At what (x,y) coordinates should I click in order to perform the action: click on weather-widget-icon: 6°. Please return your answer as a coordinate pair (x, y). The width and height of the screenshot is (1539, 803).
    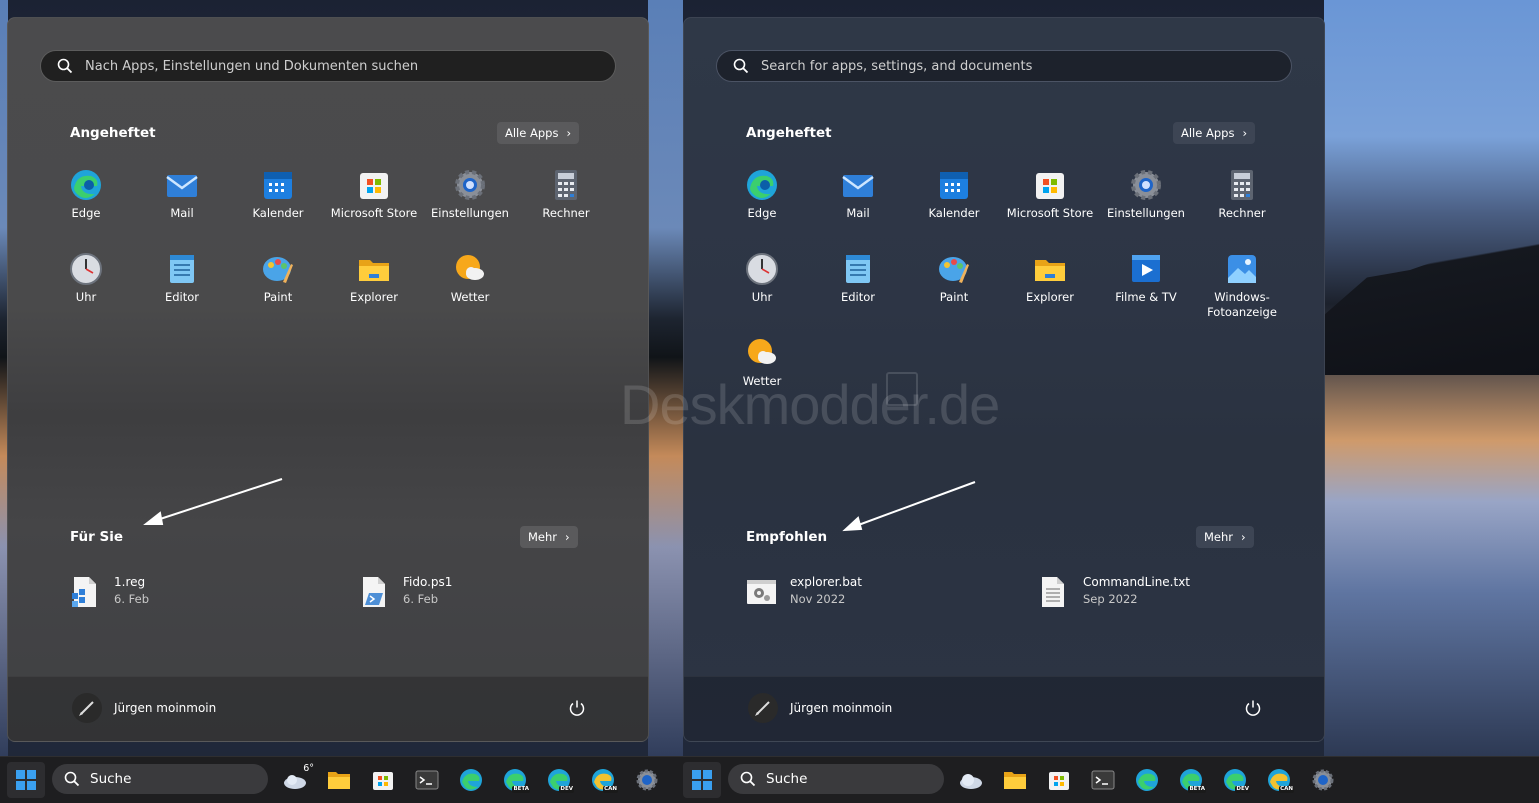
    Looking at the image, I should click on (298, 777).